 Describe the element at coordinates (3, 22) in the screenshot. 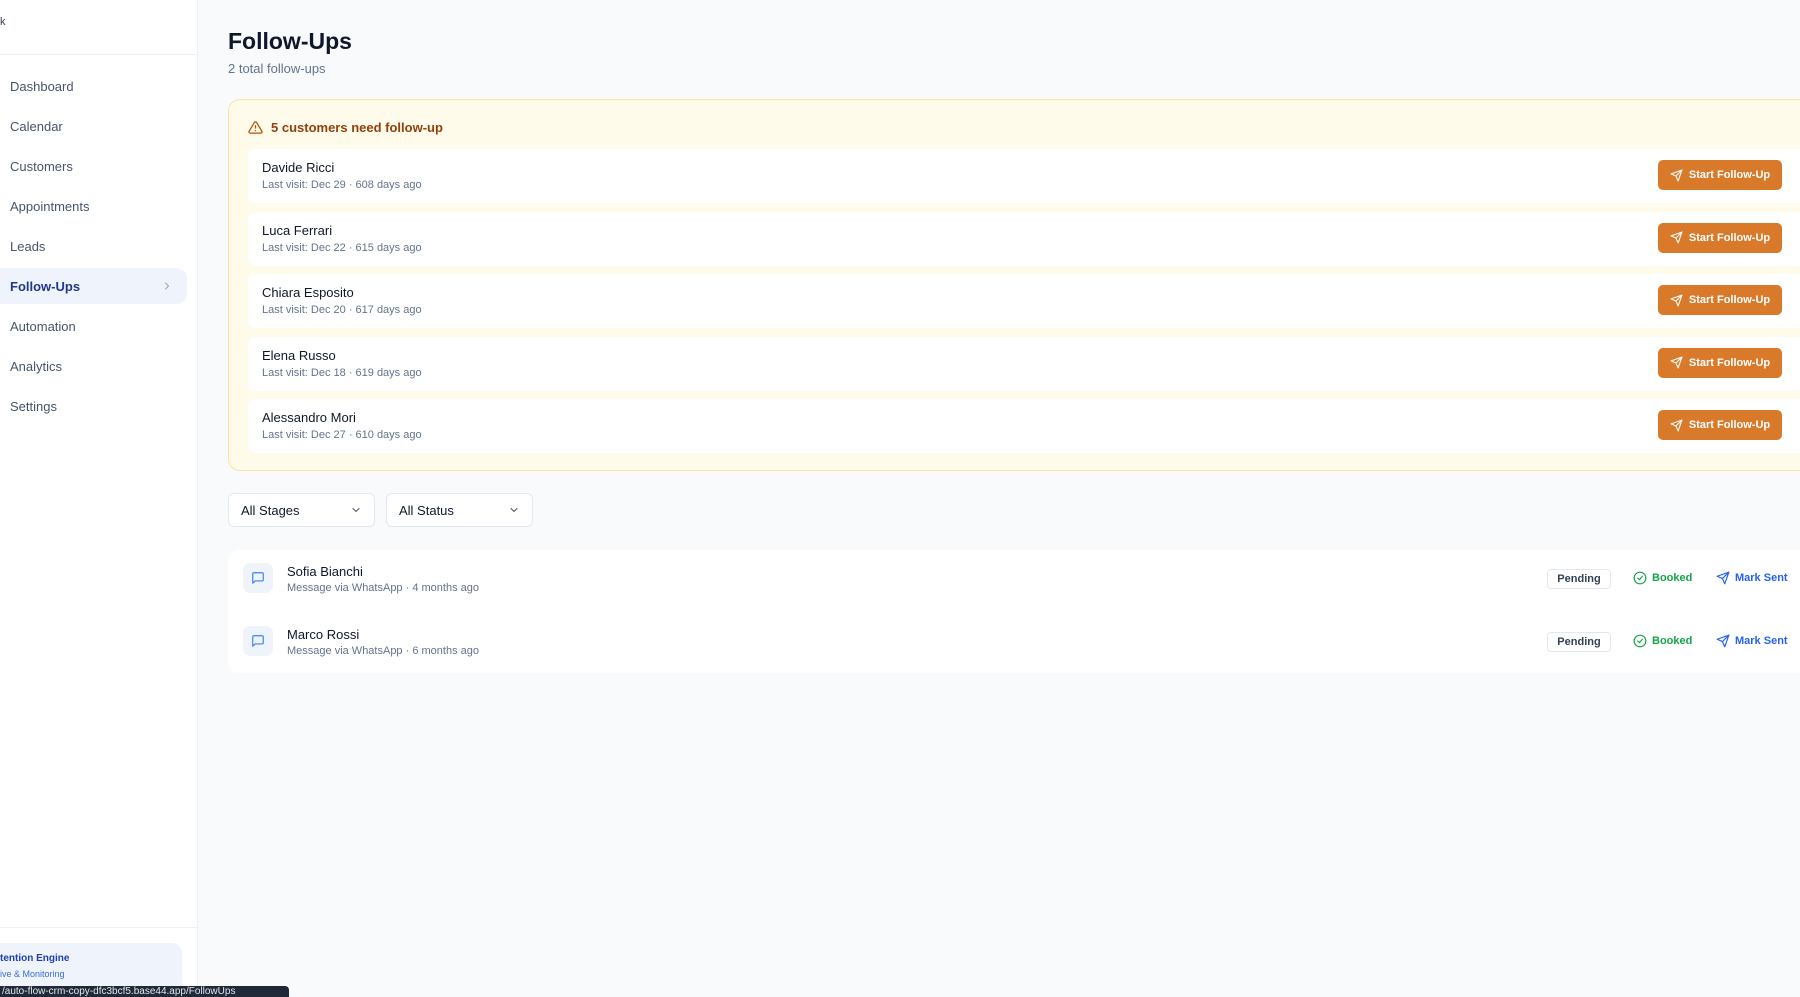

I see `logo: k` at that location.